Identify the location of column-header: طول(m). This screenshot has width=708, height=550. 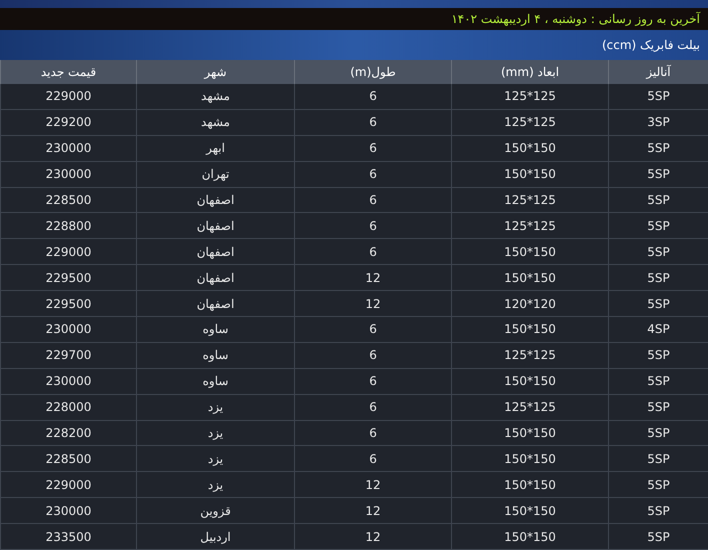
(372, 72).